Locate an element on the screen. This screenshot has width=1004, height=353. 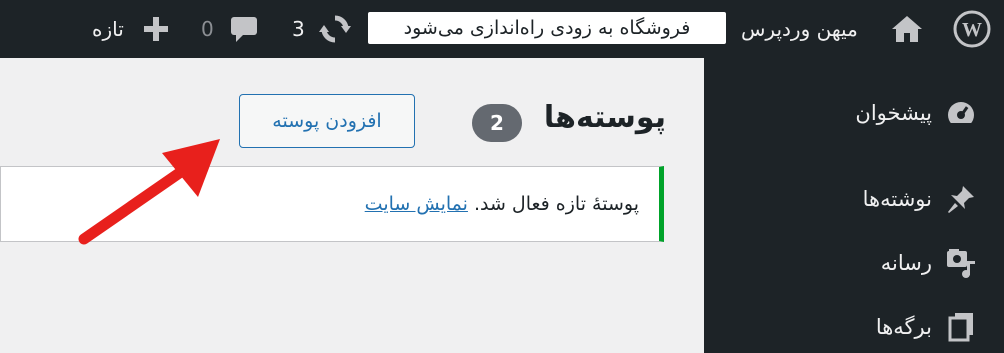
plus-icon is located at coordinates (156, 29).